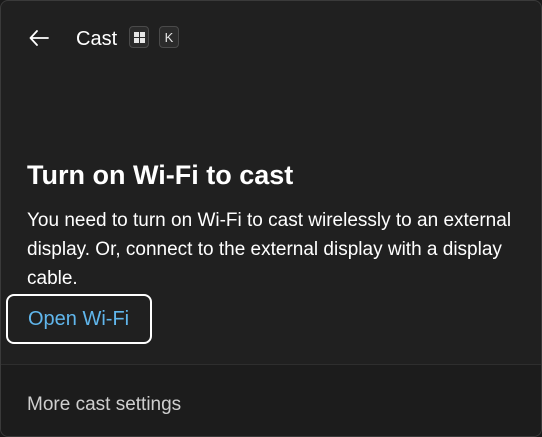 The height and width of the screenshot is (437, 542). I want to click on page-heading: Turn on Wi-Fi to cast, so click(160, 175).